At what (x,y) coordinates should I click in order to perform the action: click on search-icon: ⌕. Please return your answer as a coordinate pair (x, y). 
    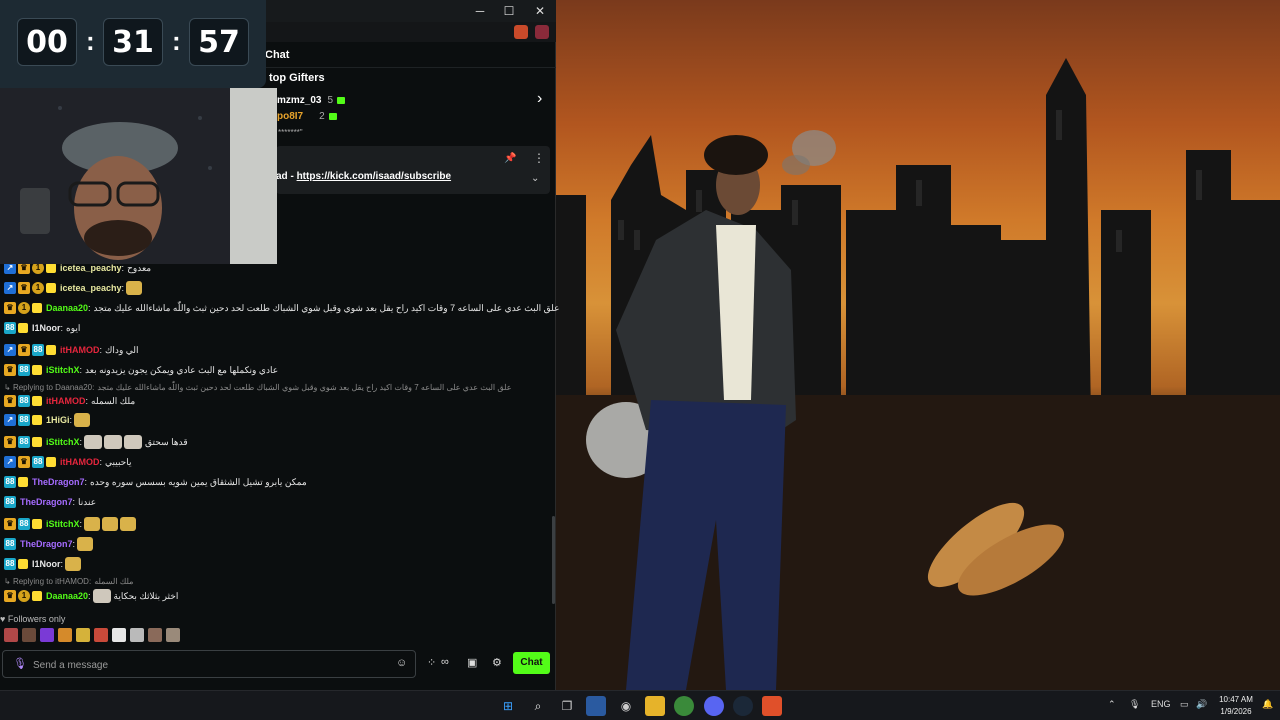
    Looking at the image, I should click on (538, 706).